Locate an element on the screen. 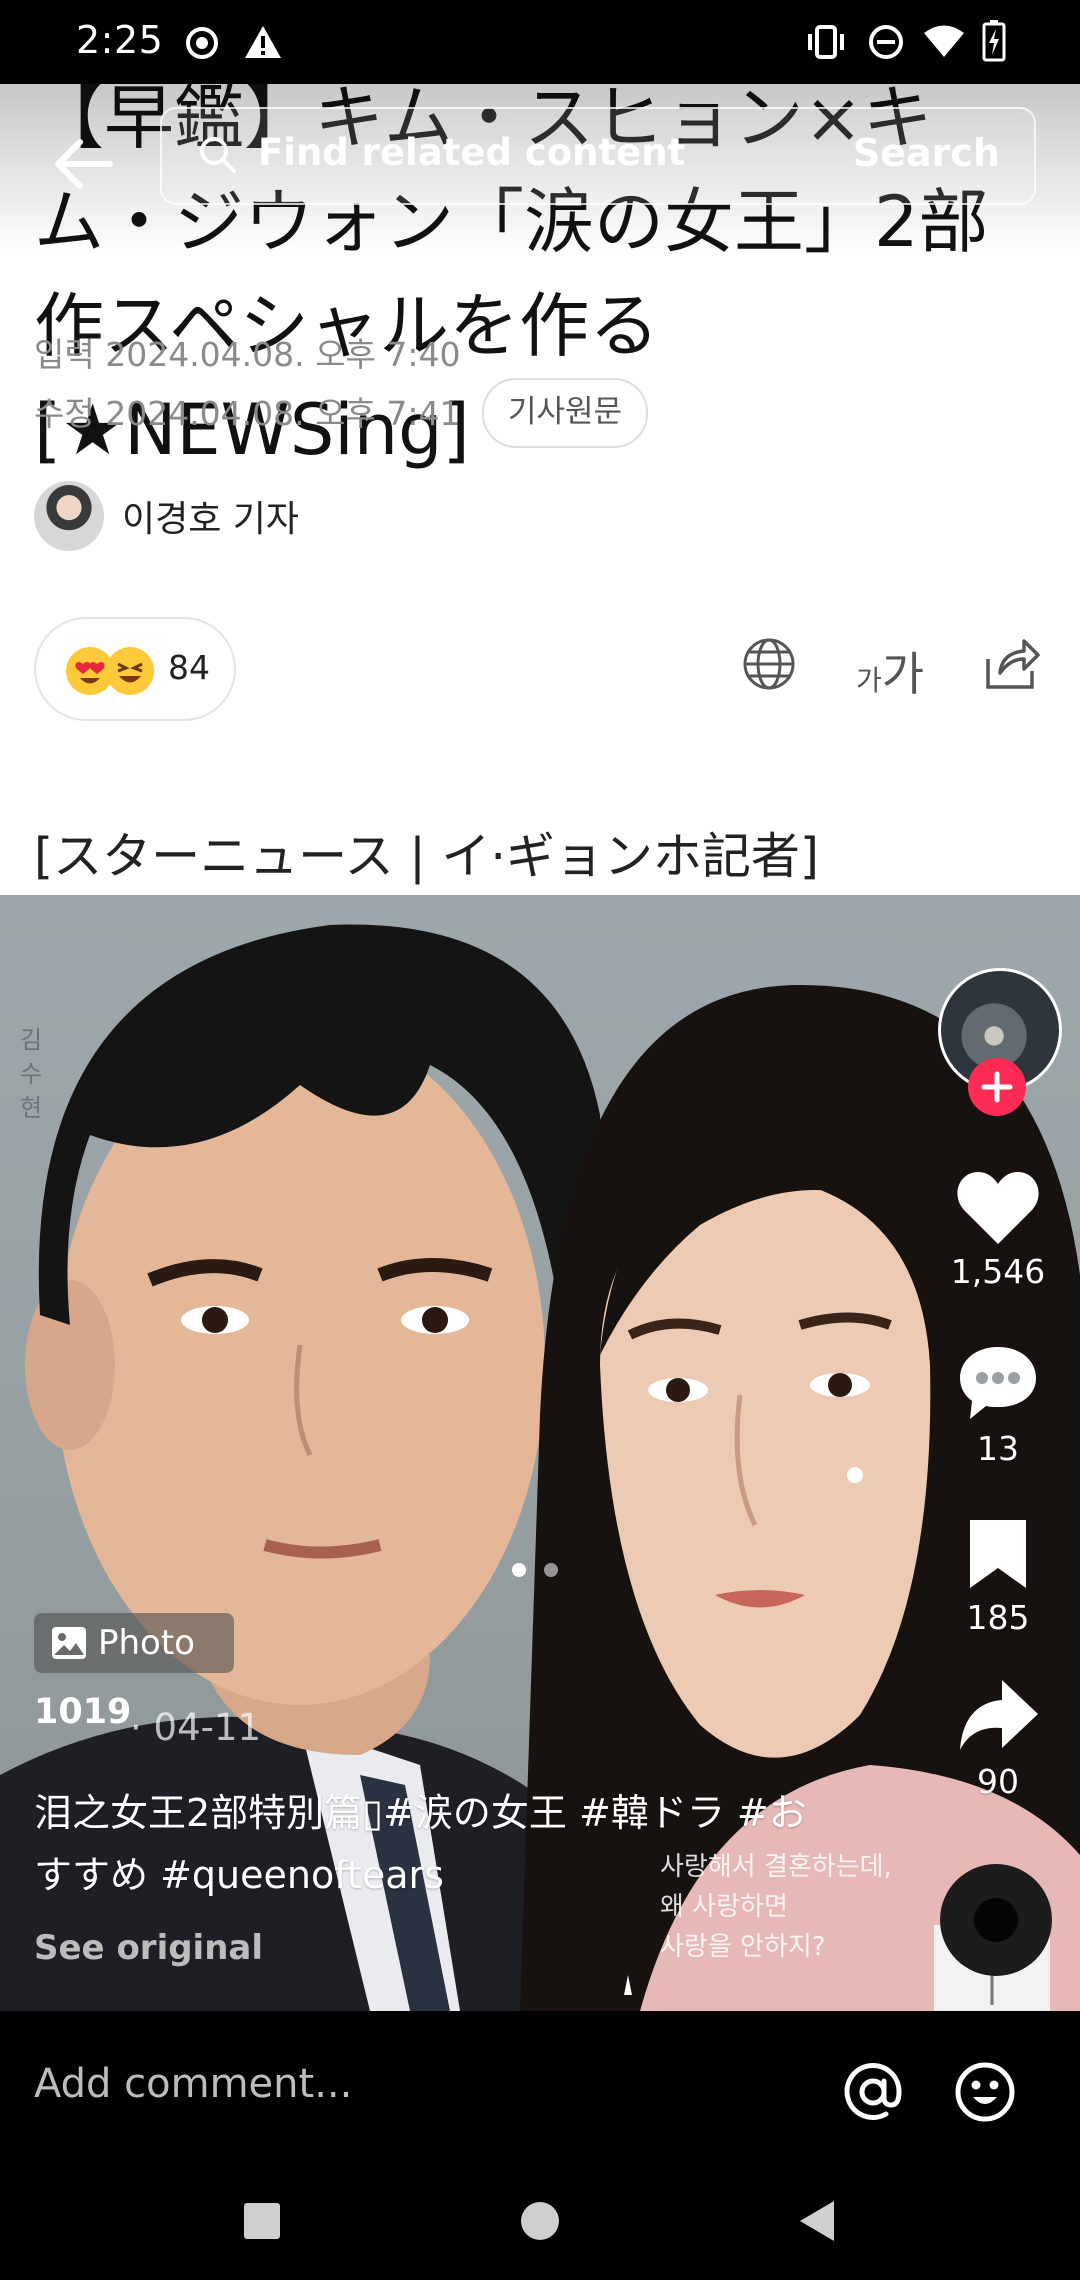 The image size is (1080, 2280). status-bar: 2:25 is located at coordinates (540, 42).